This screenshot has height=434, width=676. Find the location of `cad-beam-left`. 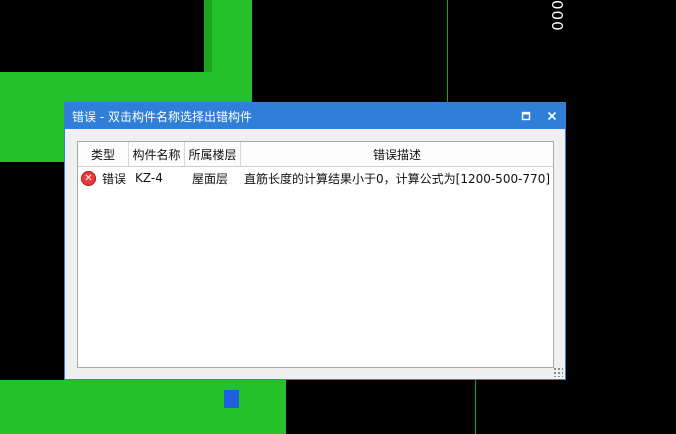

cad-beam-left is located at coordinates (32, 132).